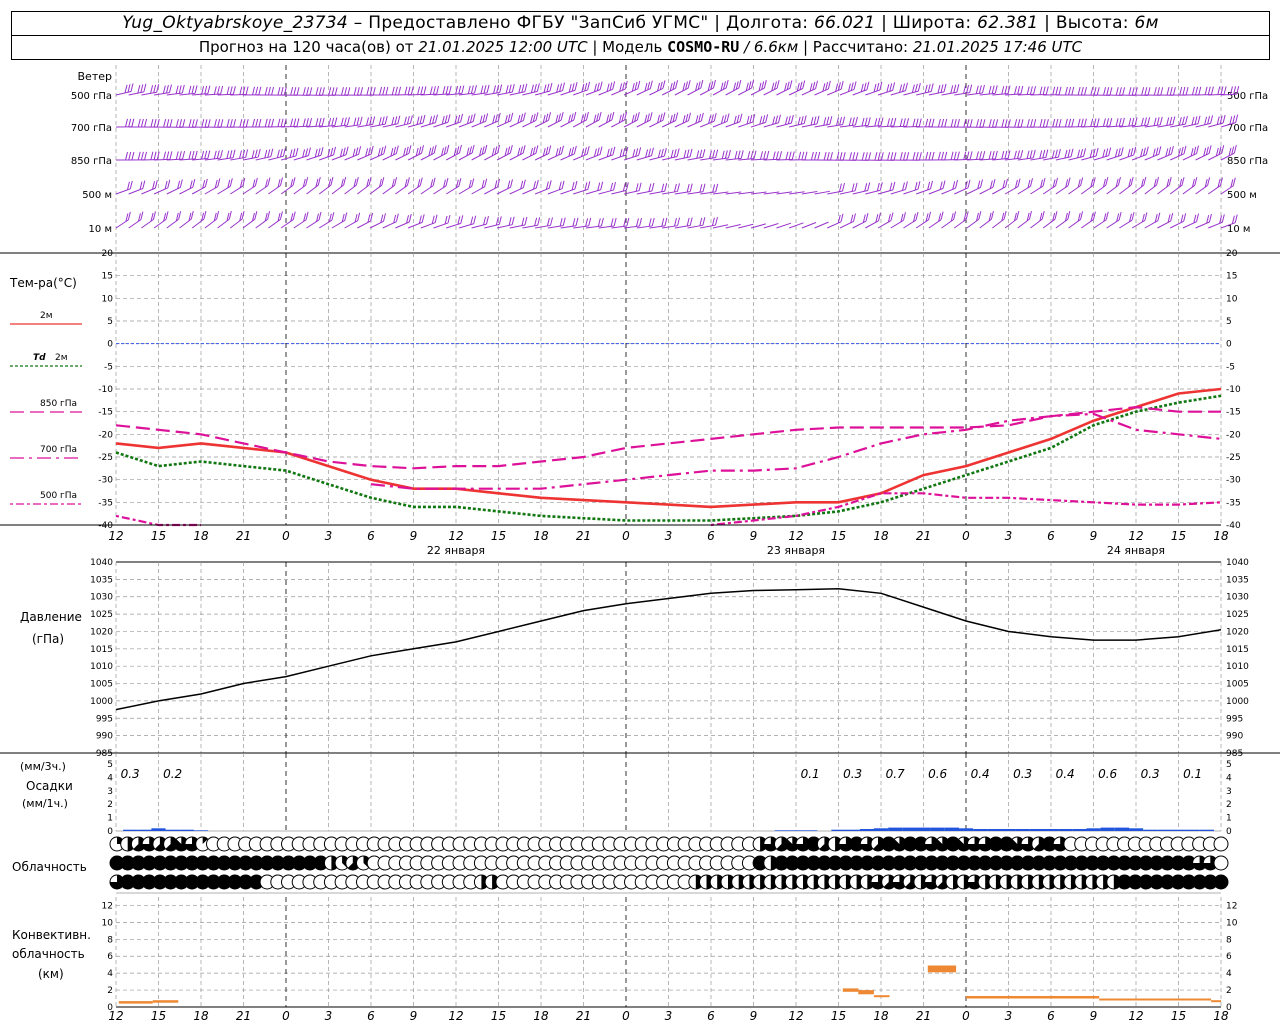 The image size is (1280, 1024). What do you see at coordinates (937, 774) in the screenshot?
I see `precip-total-label: 0.6` at bounding box center [937, 774].